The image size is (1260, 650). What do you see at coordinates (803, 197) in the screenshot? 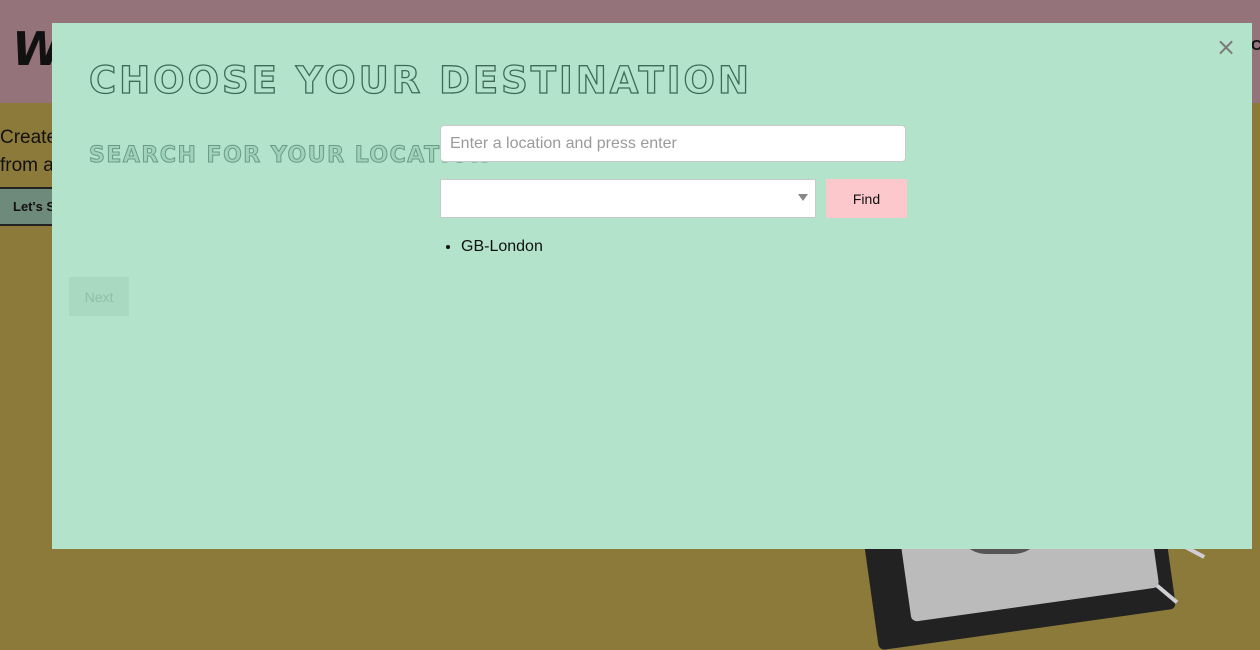
I see `chevron-down-icon` at bounding box center [803, 197].